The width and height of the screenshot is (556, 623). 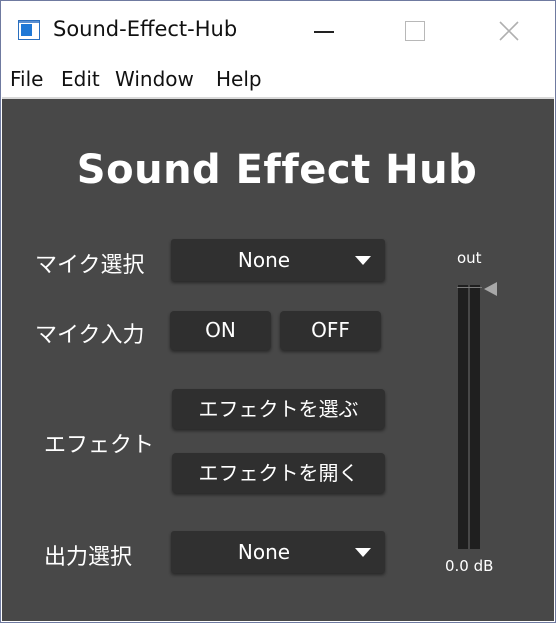 I want to click on maximize-icon, so click(x=414, y=31).